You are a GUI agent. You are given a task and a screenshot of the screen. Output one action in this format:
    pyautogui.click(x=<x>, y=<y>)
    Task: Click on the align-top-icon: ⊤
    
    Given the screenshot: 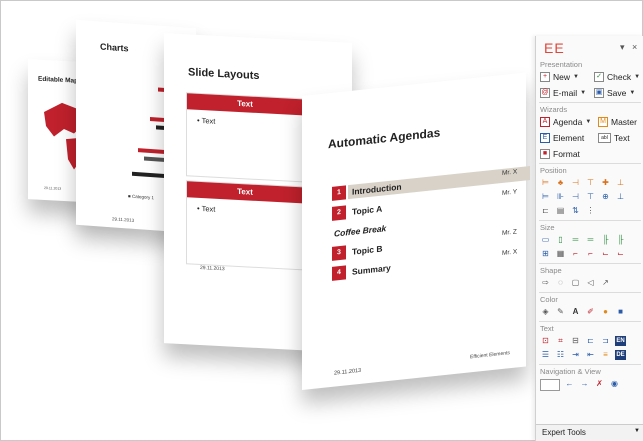 What is the action you would take?
    pyautogui.click(x=590, y=183)
    